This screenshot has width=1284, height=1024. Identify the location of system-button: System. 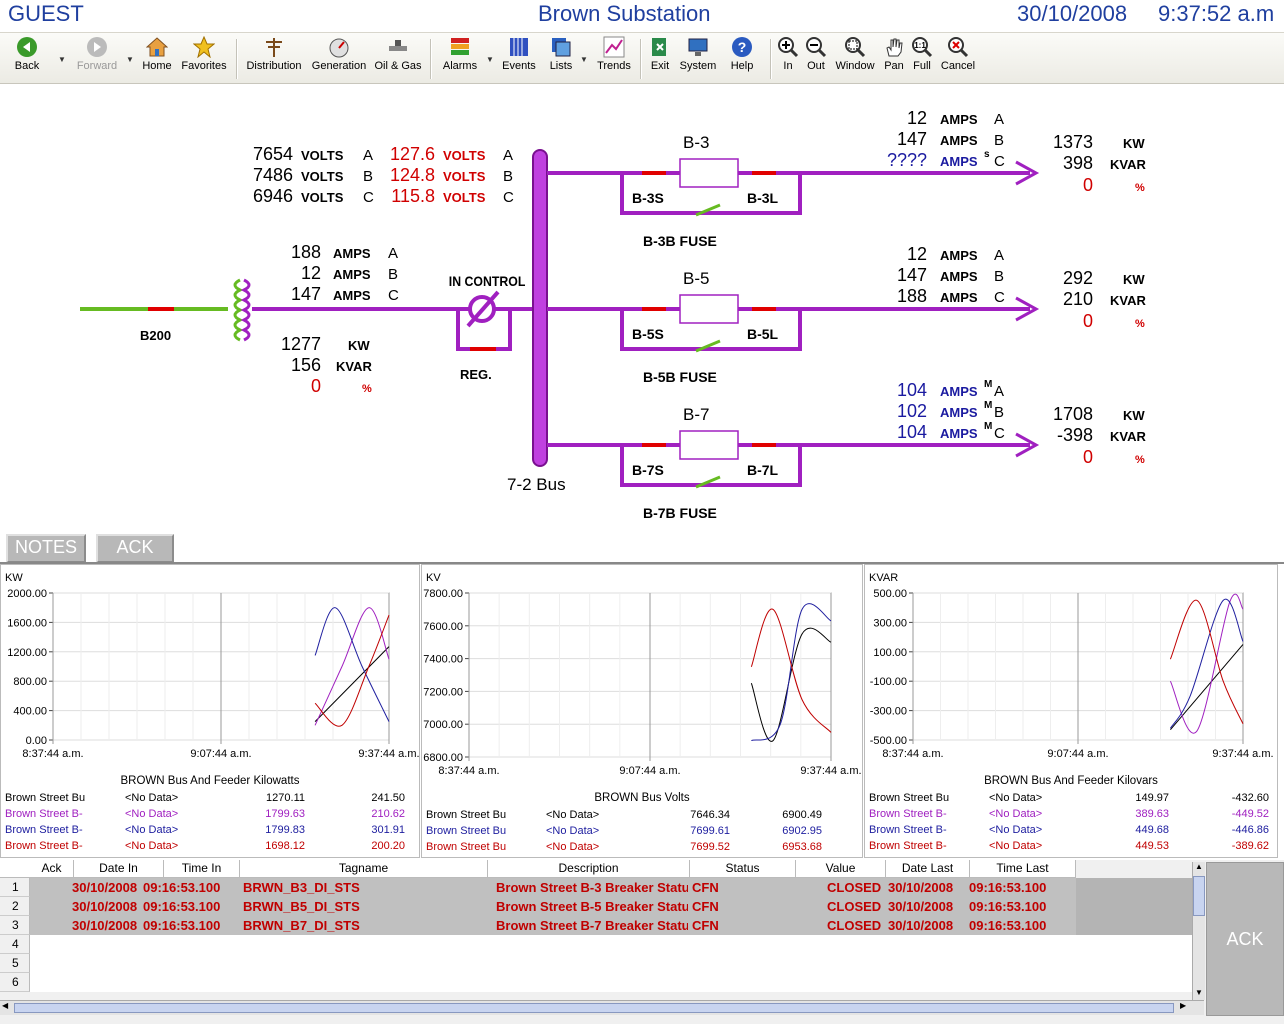
(698, 58).